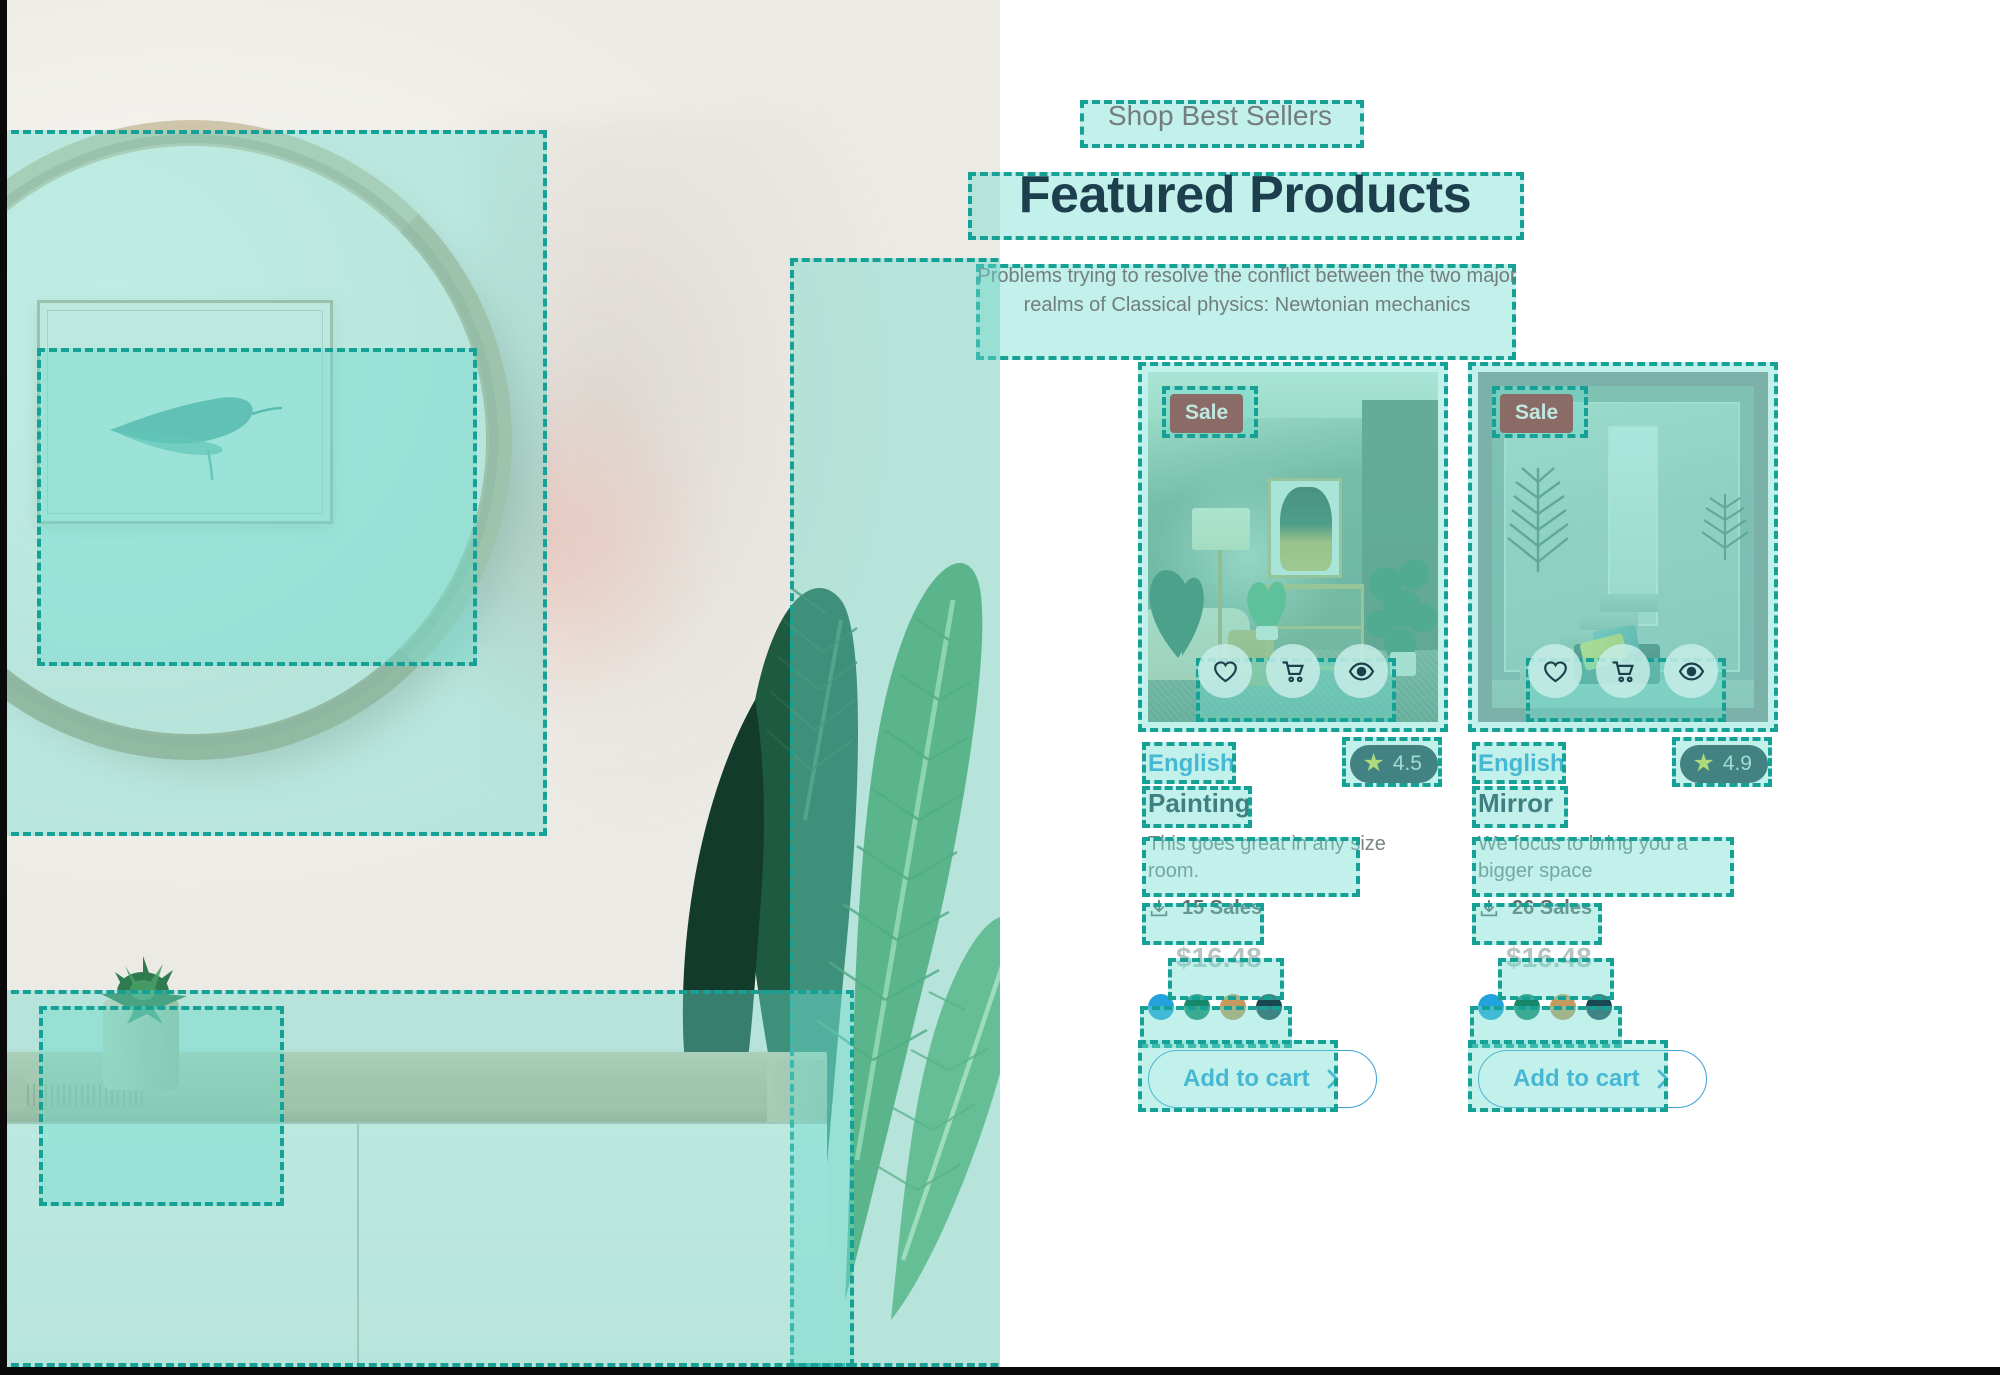  Describe the element at coordinates (1623, 908) in the screenshot. I see `sales-count: 26 Sales` at that location.